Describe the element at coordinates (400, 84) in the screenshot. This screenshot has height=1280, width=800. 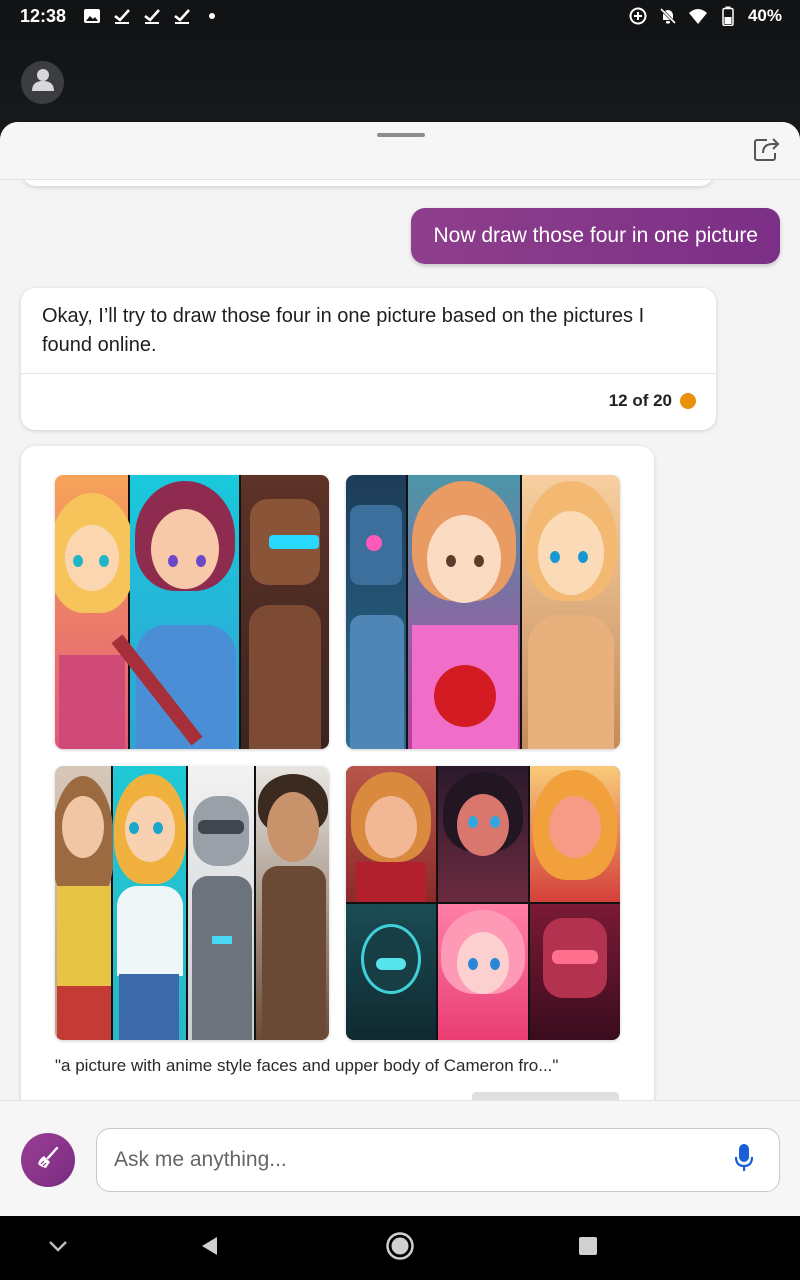
I see `app-backdrop` at that location.